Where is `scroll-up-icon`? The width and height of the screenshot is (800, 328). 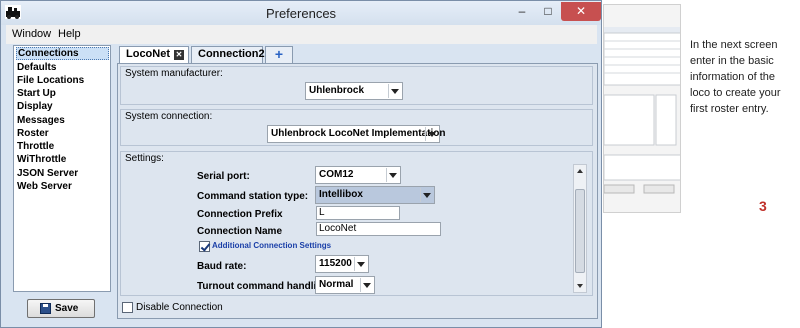 scroll-up-icon is located at coordinates (580, 171).